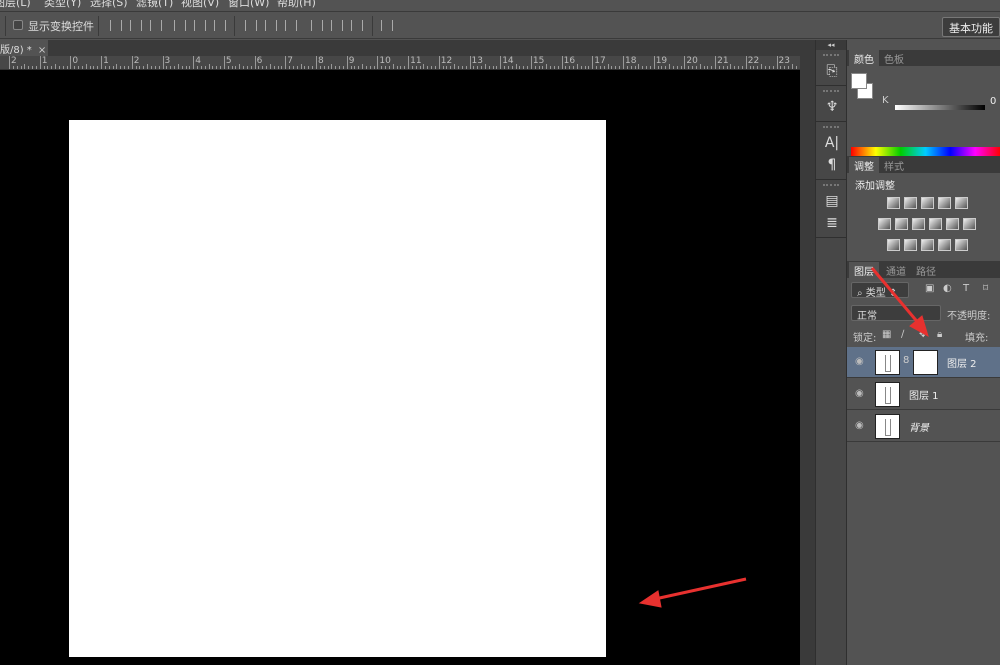 This screenshot has height=665, width=1000. I want to click on k-value: 0, so click(993, 101).